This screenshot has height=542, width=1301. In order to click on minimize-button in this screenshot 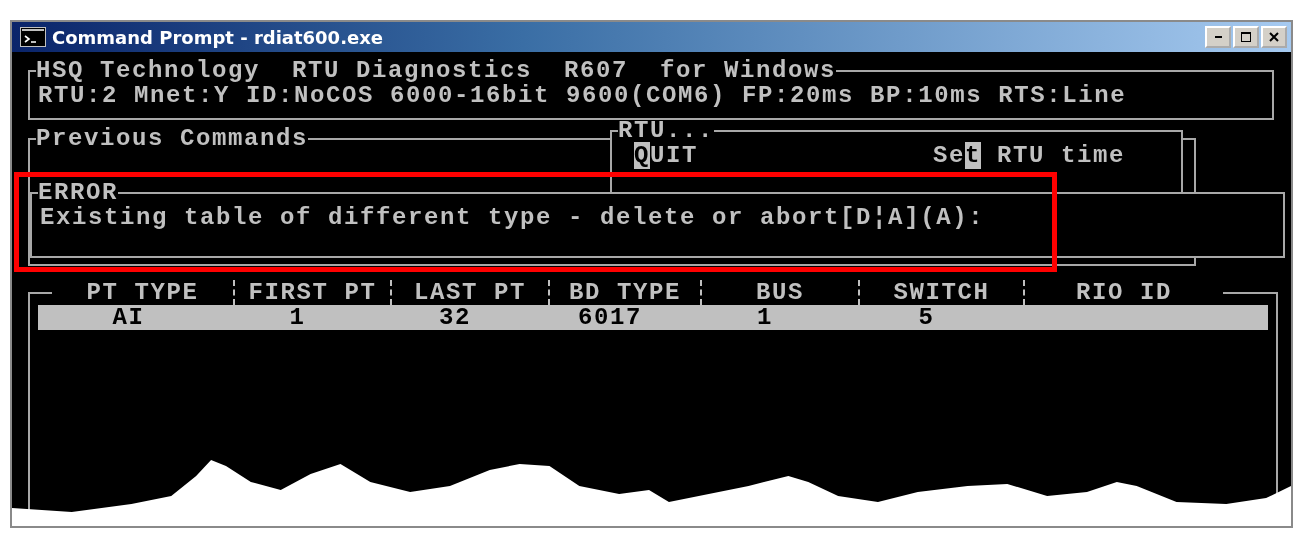, I will do `click(1218, 37)`.